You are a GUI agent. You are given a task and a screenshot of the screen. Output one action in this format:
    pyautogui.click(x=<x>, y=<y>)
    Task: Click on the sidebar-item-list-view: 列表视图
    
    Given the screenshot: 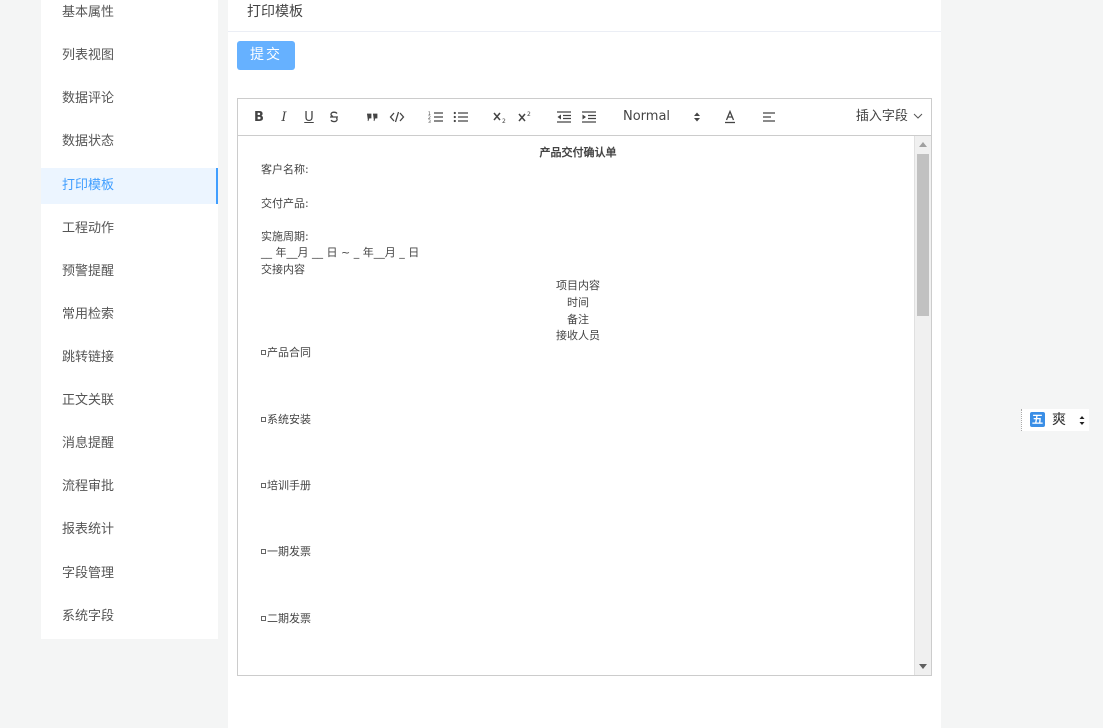 What is the action you would take?
    pyautogui.click(x=129, y=56)
    